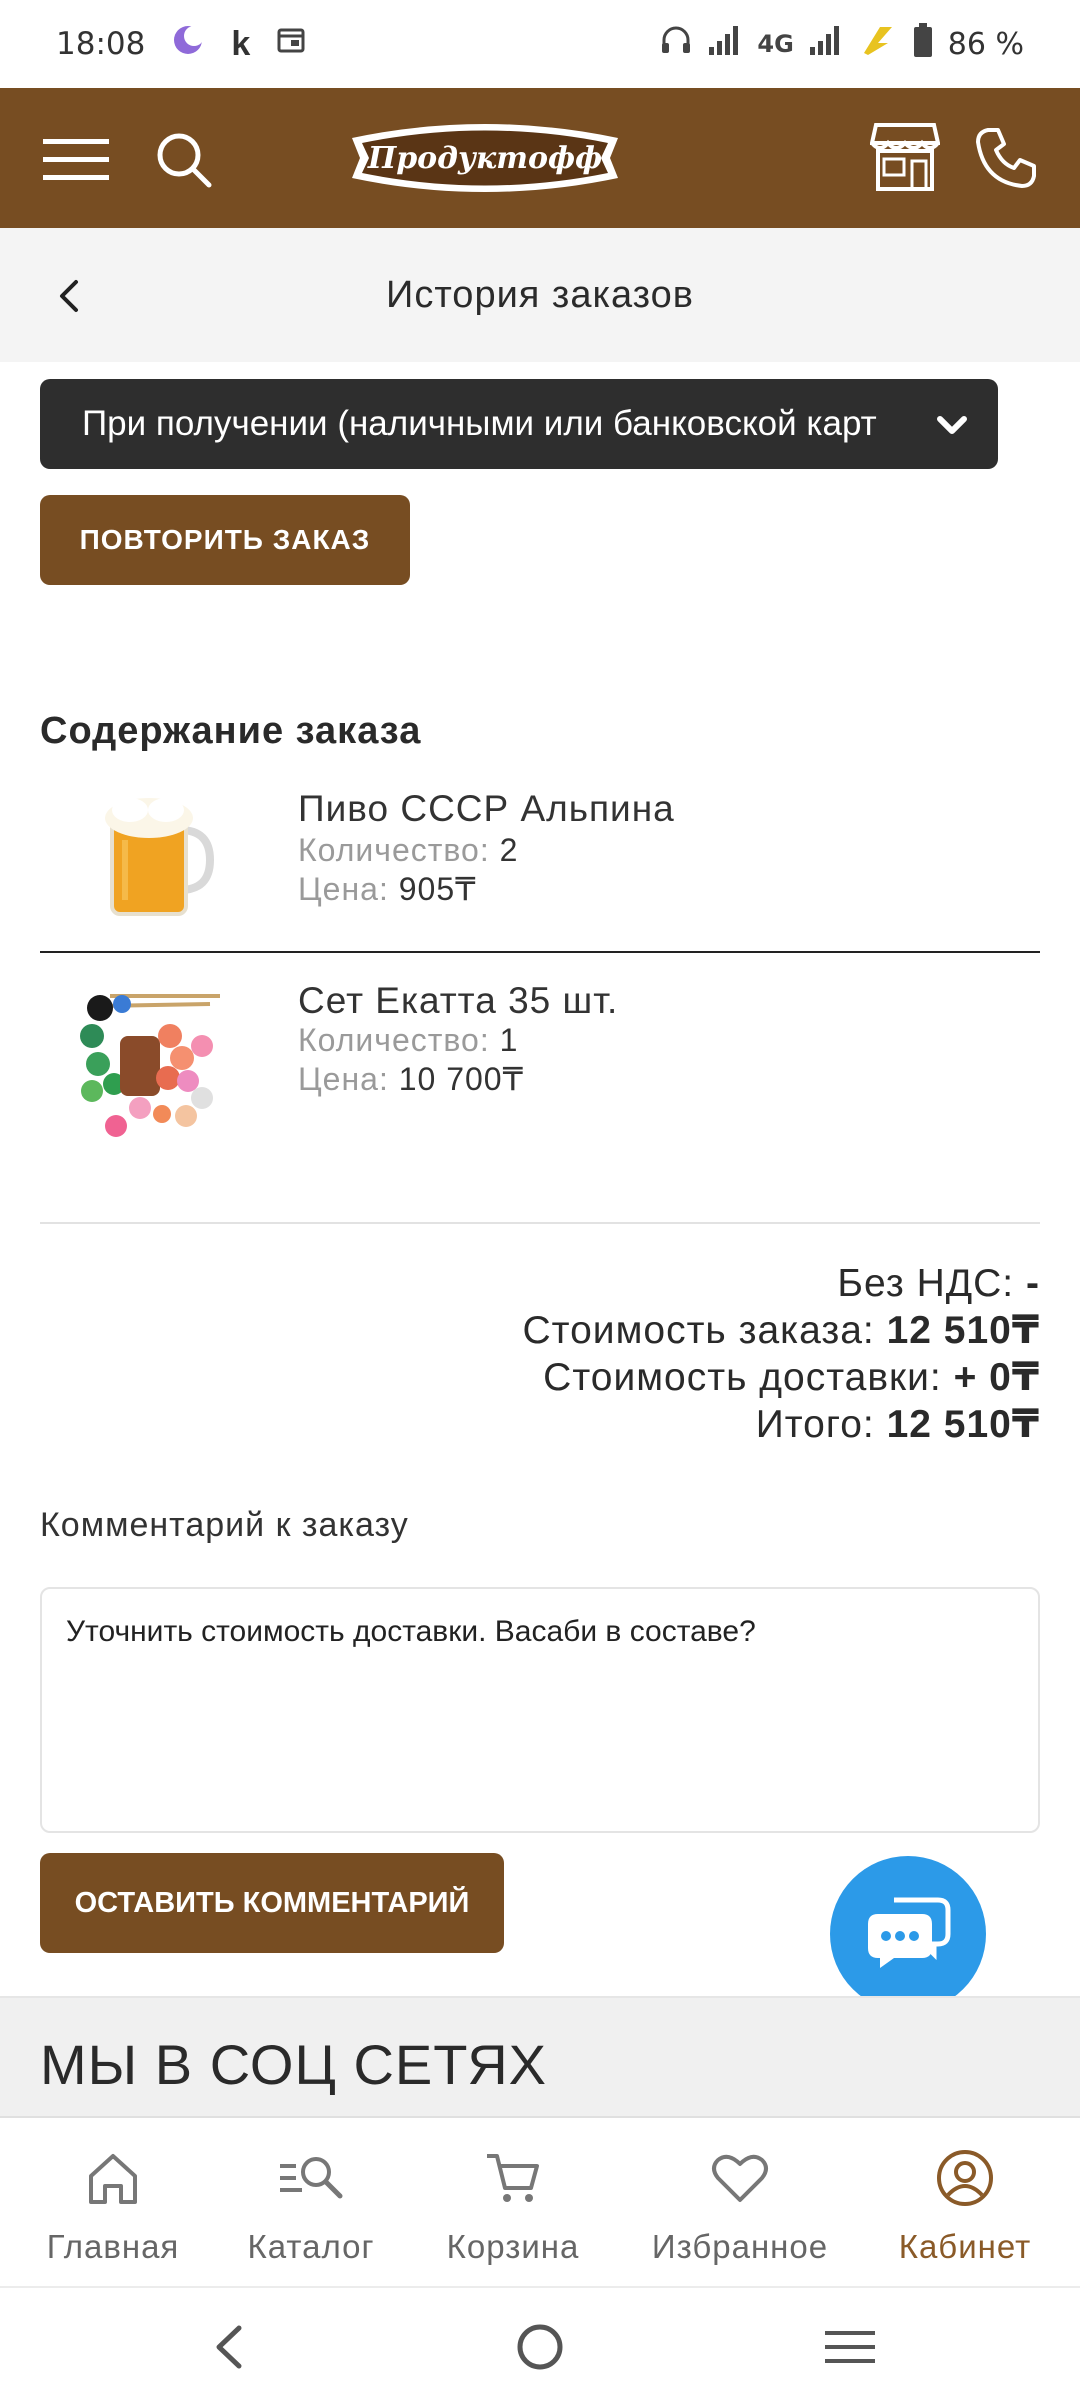  What do you see at coordinates (985, 44) in the screenshot?
I see `battery-level: 86 %` at bounding box center [985, 44].